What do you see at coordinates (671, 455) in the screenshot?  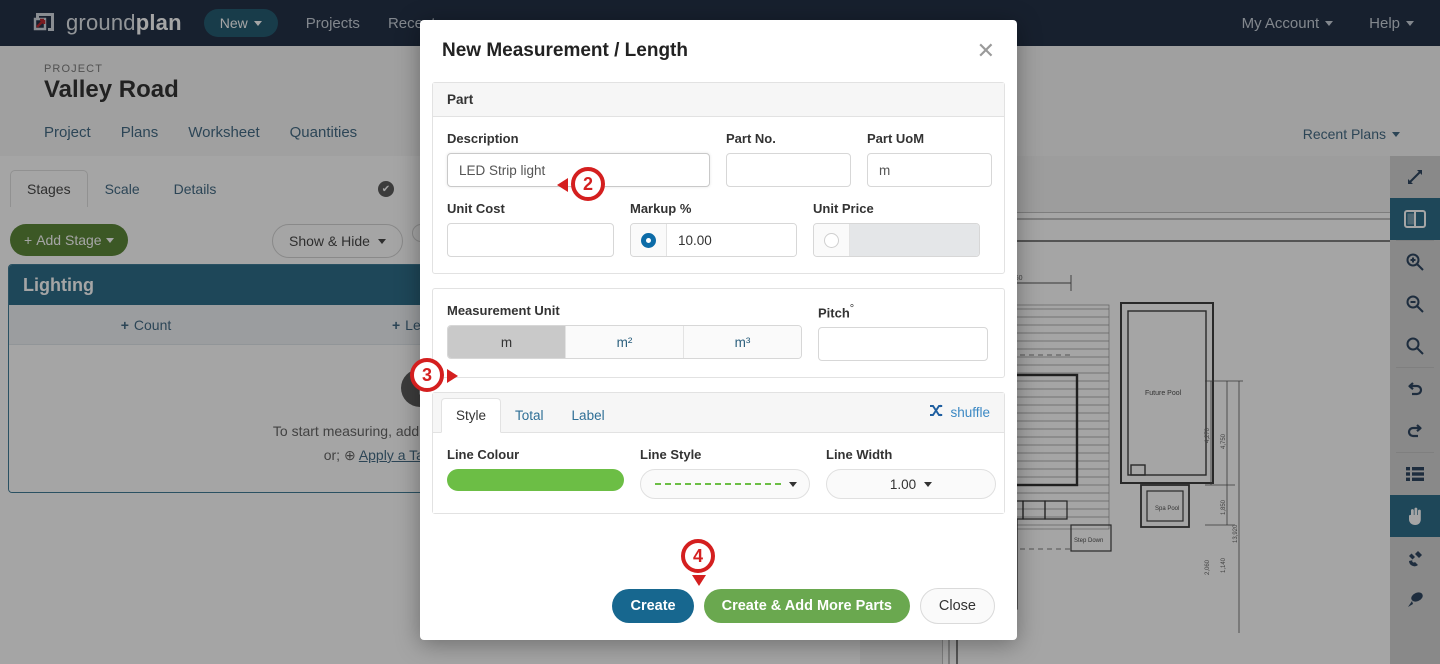 I see `line-style-label: Line Style` at bounding box center [671, 455].